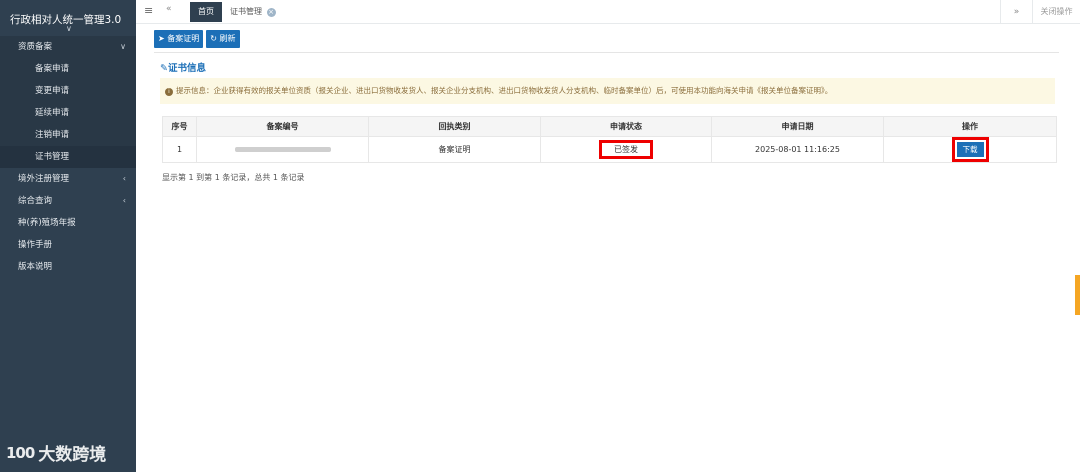  Describe the element at coordinates (183, 38) in the screenshot. I see `button-label: 备案证明` at that location.